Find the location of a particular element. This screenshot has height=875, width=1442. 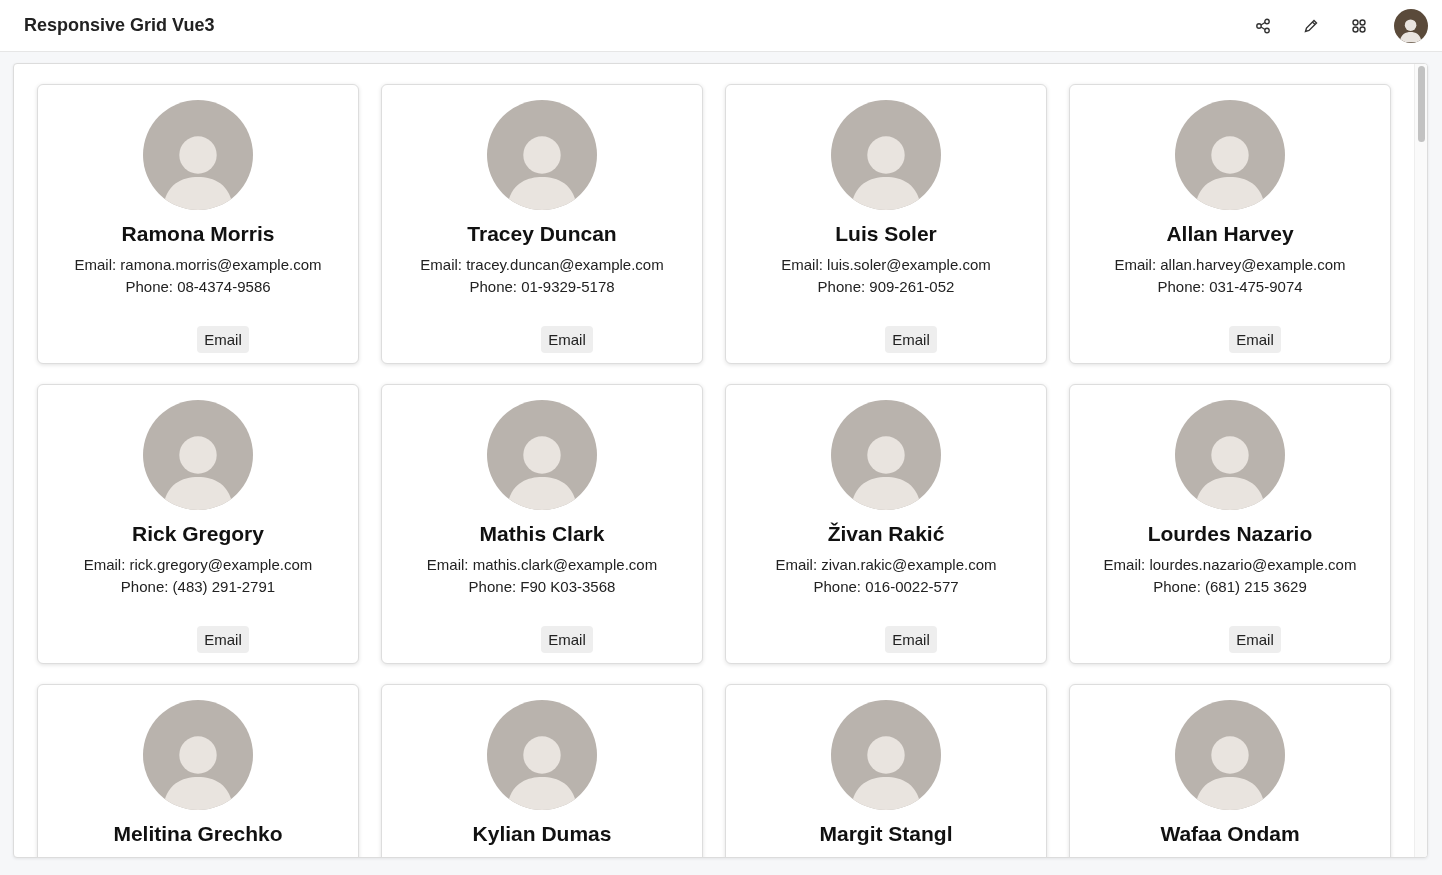

contact-email: Email: allan.harvey@example.com is located at coordinates (1230, 265).